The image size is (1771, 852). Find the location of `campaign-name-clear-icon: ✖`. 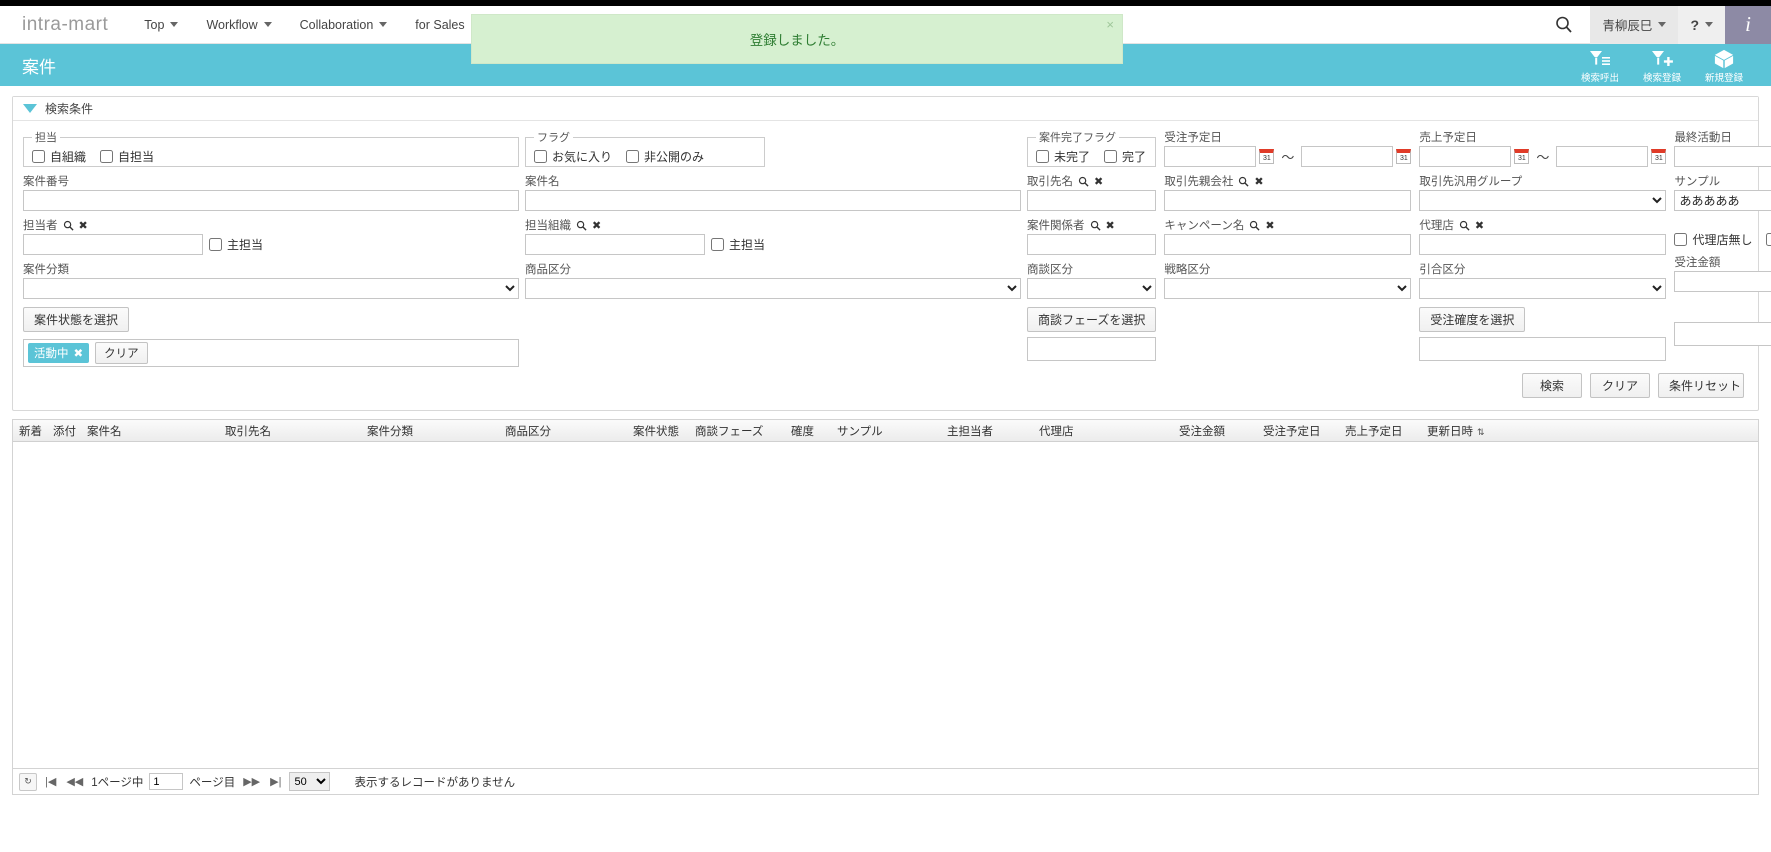

campaign-name-clear-icon: ✖ is located at coordinates (1269, 225).